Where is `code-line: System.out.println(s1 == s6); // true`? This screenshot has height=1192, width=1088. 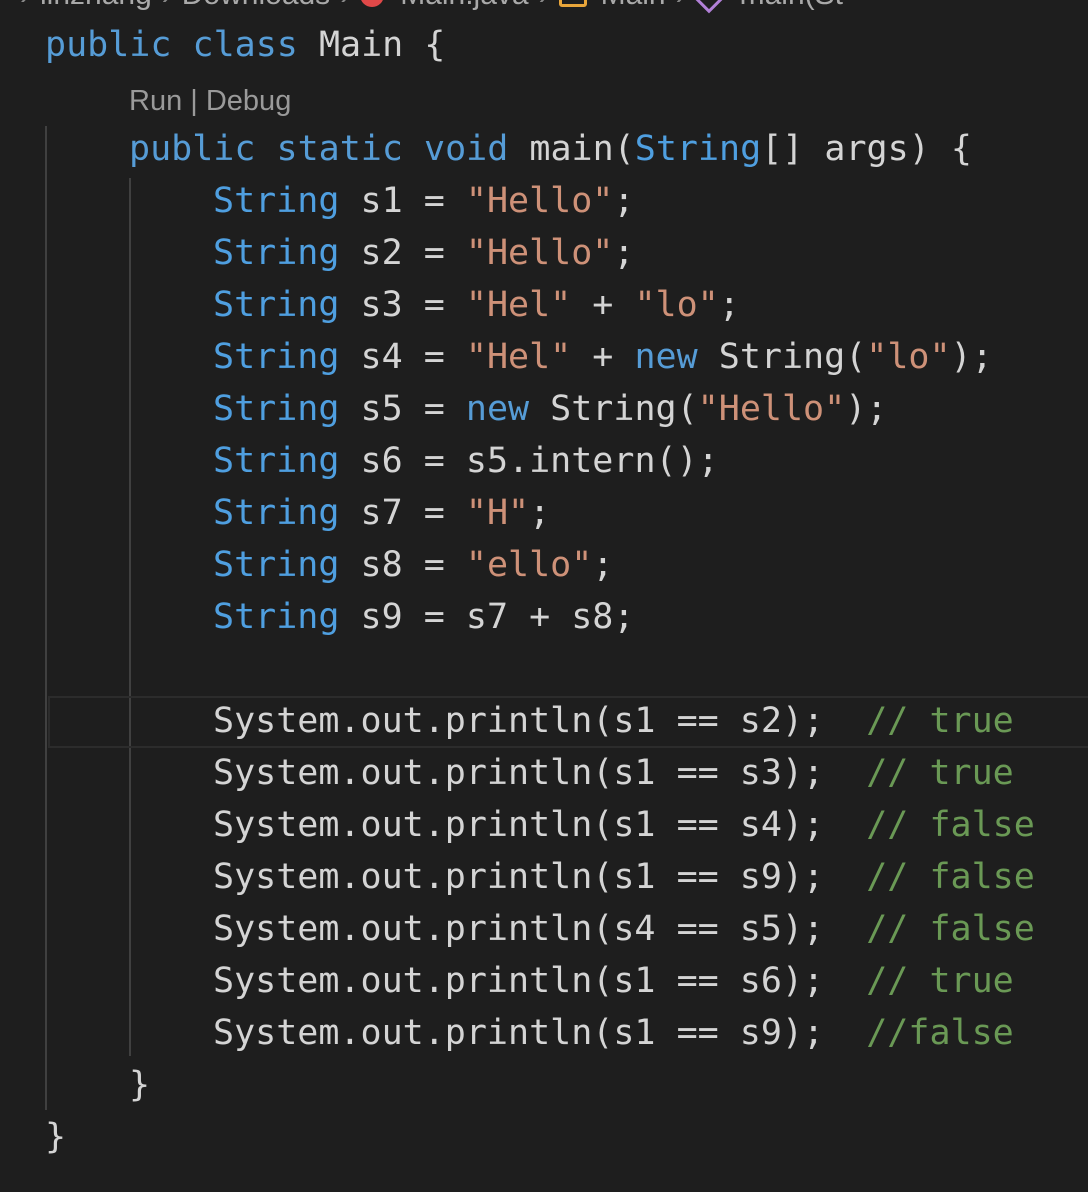 code-line: System.out.println(s1 == s6); // true is located at coordinates (613, 981).